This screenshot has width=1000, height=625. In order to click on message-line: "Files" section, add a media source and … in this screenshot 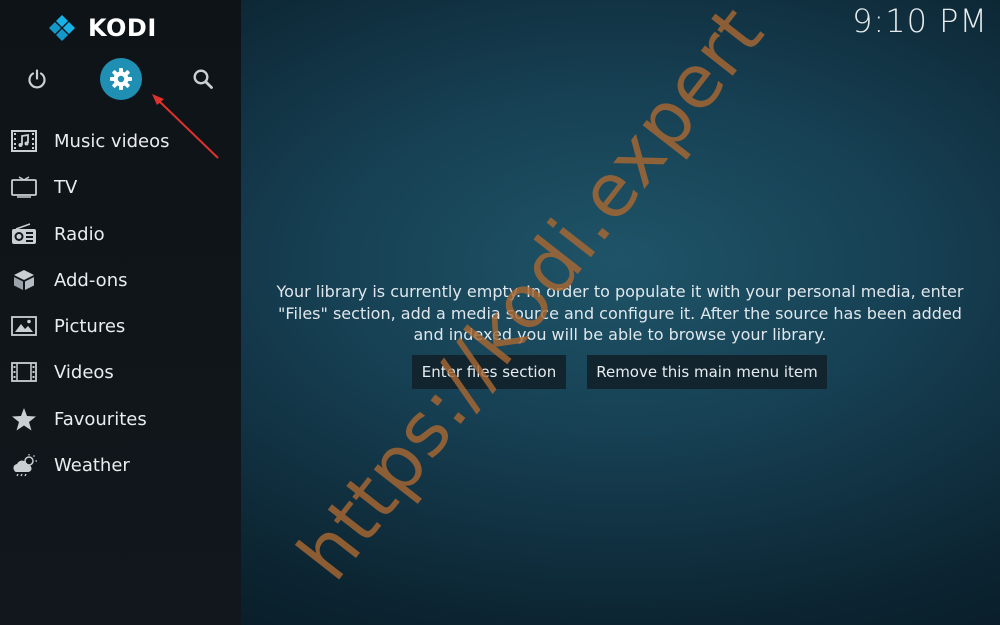, I will do `click(620, 313)`.